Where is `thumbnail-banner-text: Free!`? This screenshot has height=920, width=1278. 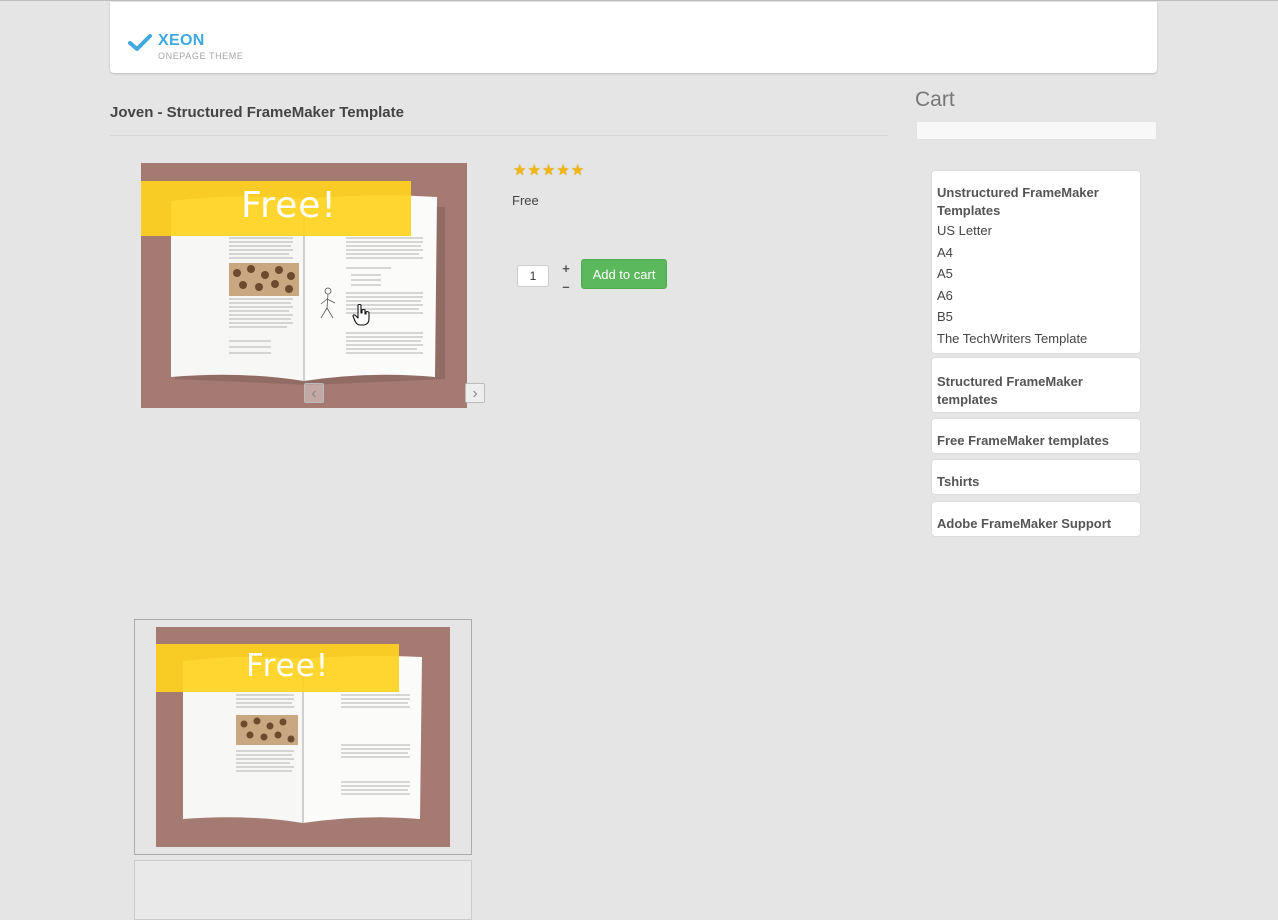
thumbnail-banner-text: Free! is located at coordinates (288, 666).